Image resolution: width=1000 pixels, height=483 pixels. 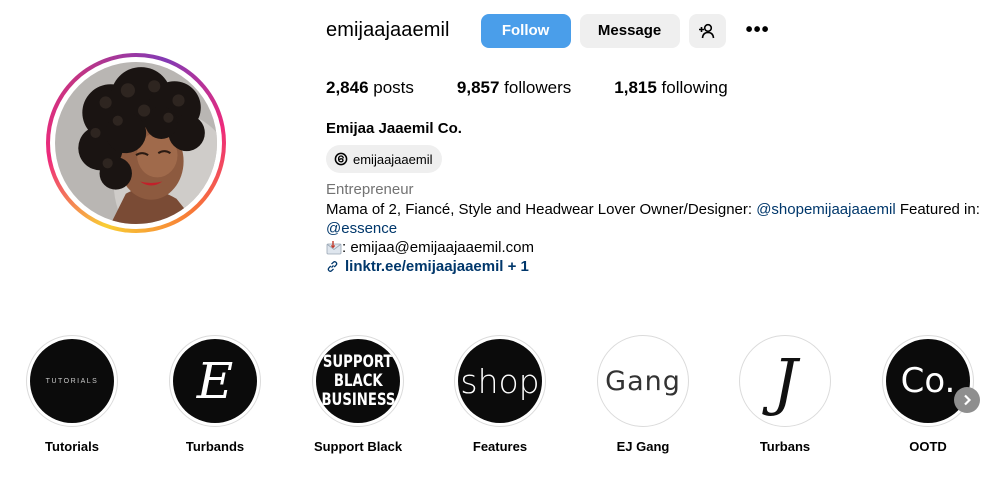 What do you see at coordinates (629, 30) in the screenshot?
I see `message-button: Message` at bounding box center [629, 30].